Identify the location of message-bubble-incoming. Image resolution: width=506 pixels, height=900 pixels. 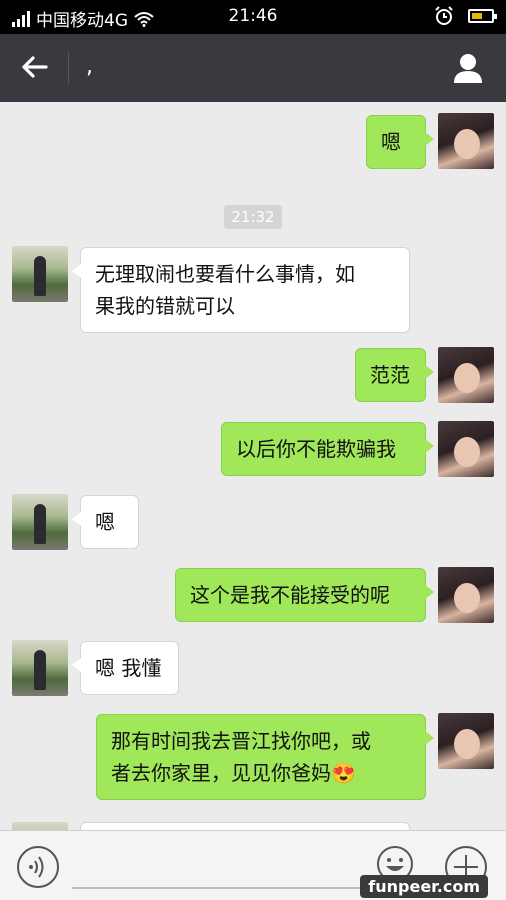
(245, 826).